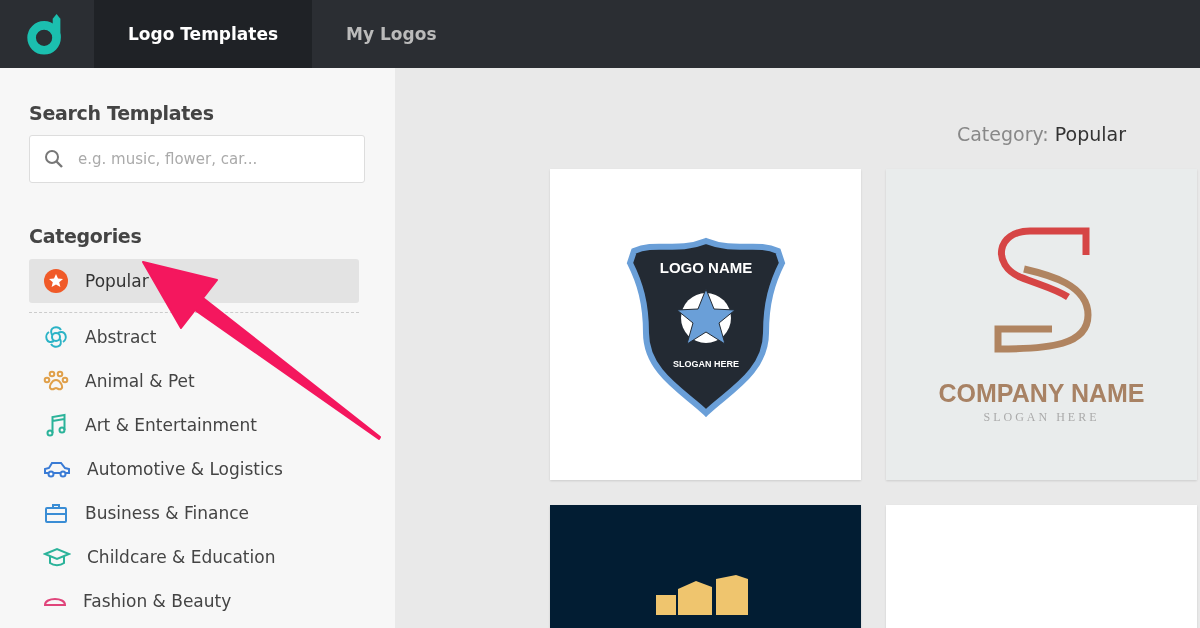 The image size is (1200, 628). I want to click on category-label: Category:, so click(1002, 134).